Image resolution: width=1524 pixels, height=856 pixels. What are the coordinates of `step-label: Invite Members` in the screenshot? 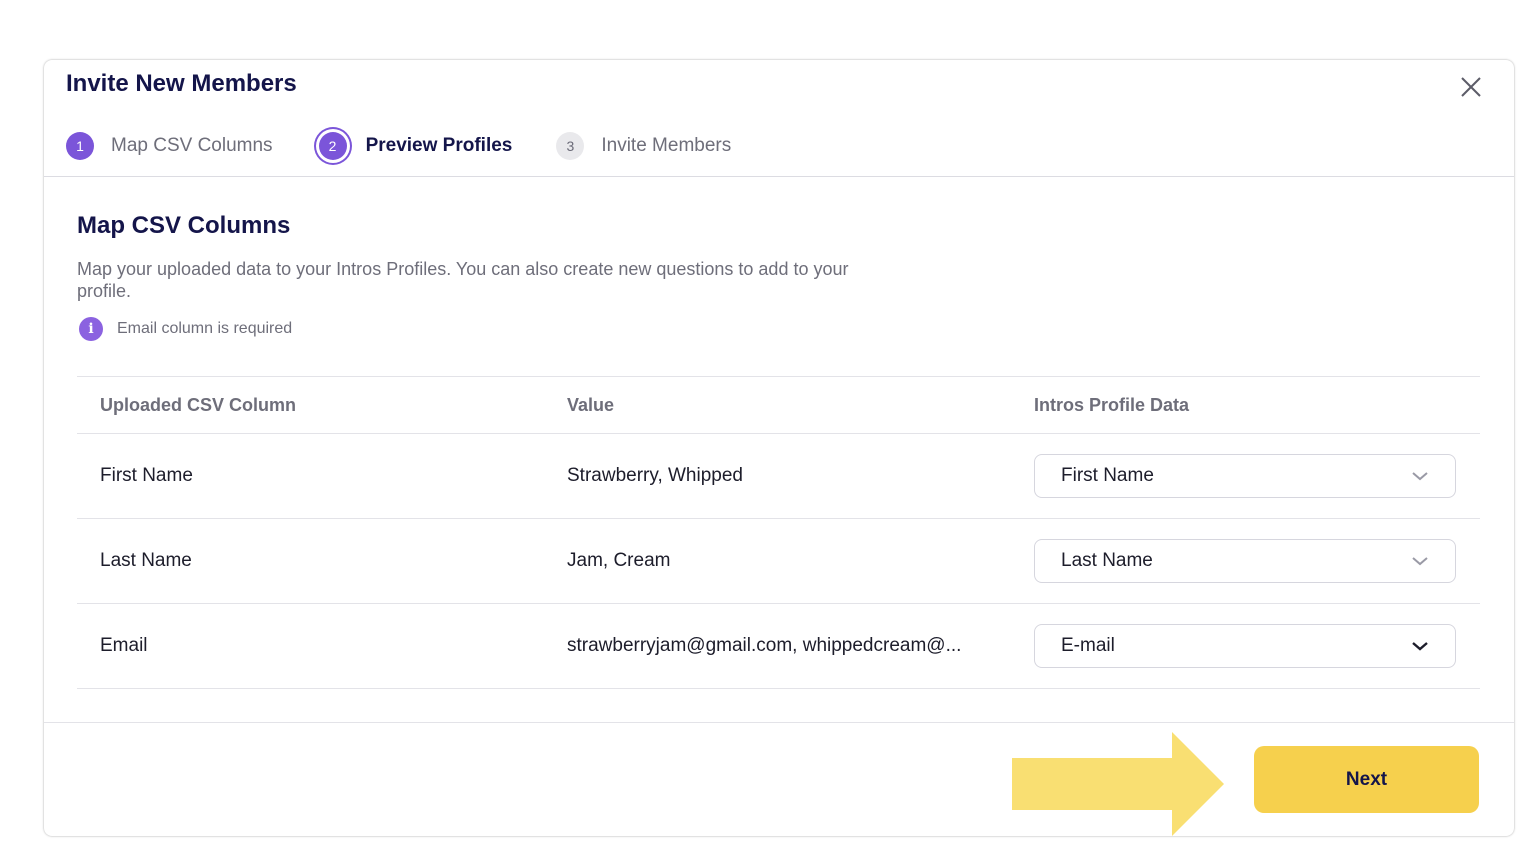 It's located at (666, 145).